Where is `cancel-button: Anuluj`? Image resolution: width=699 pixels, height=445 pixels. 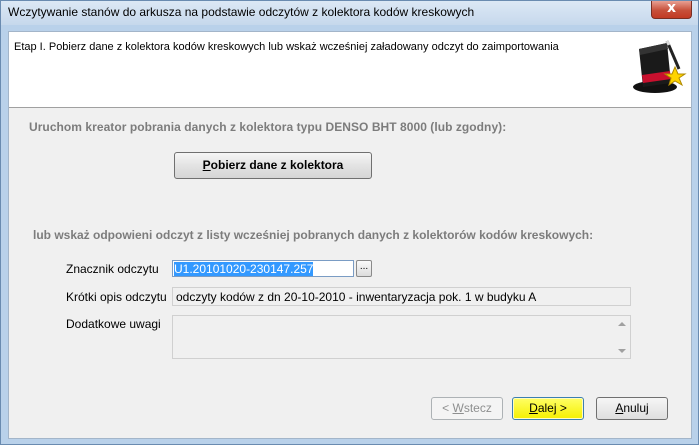
cancel-button: Anuluj is located at coordinates (632, 408).